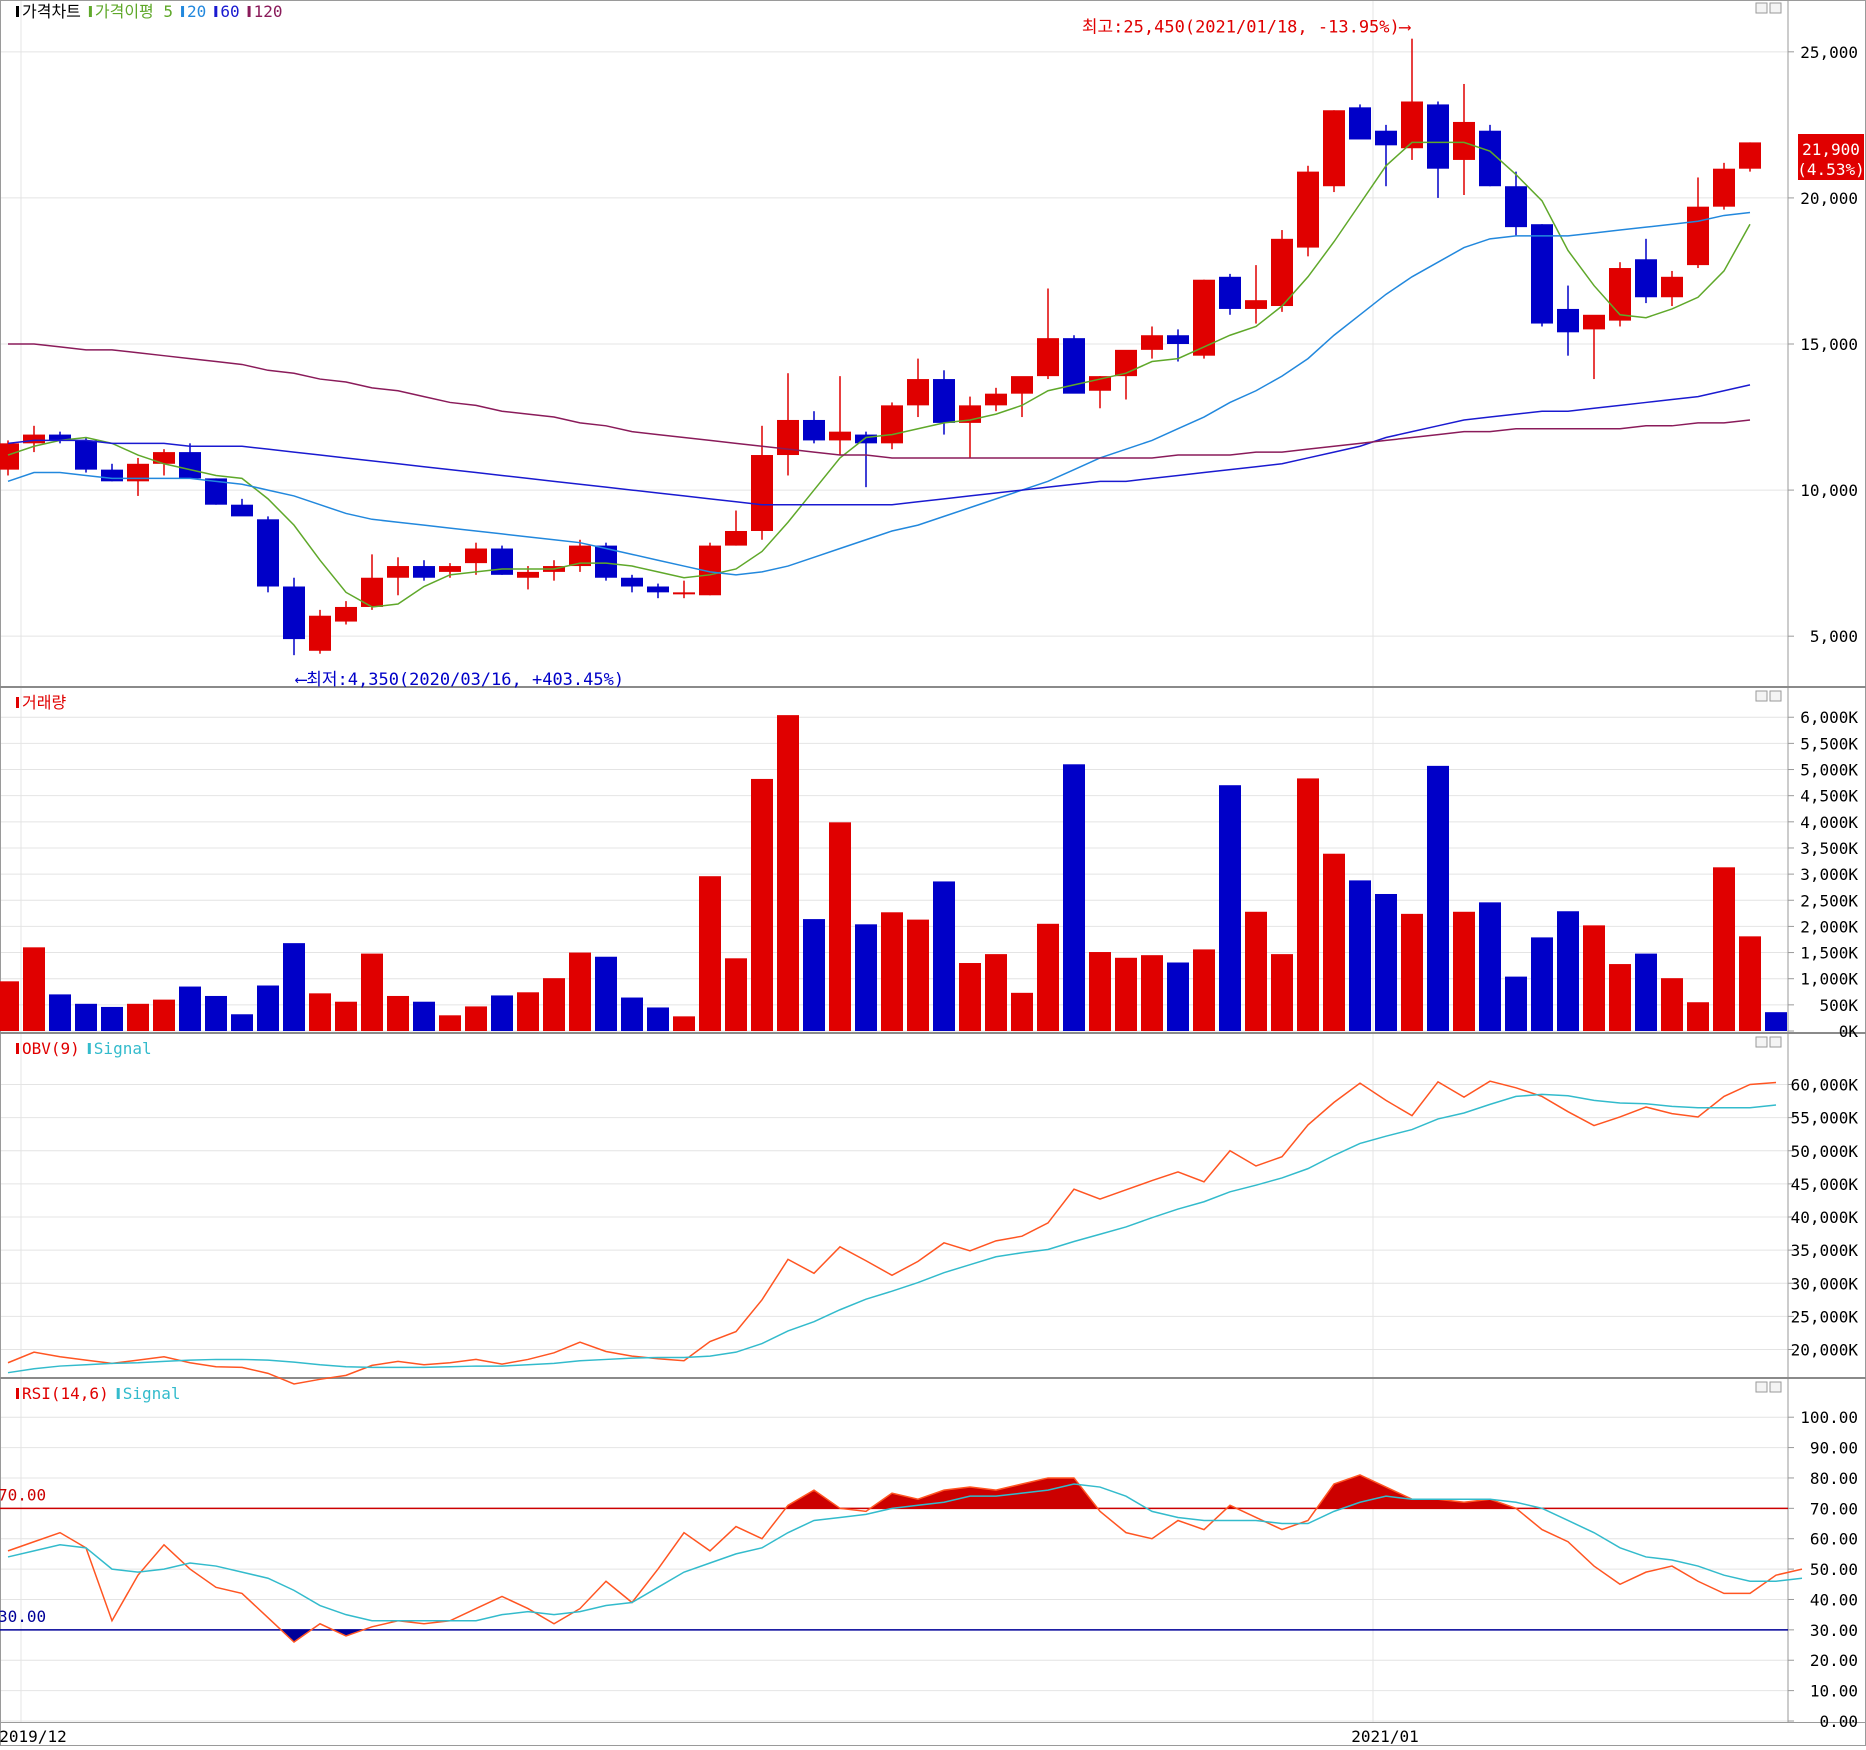 The image size is (1866, 1750). What do you see at coordinates (1829, 770) in the screenshot?
I see `volume-y-tick-label: 5,000K` at bounding box center [1829, 770].